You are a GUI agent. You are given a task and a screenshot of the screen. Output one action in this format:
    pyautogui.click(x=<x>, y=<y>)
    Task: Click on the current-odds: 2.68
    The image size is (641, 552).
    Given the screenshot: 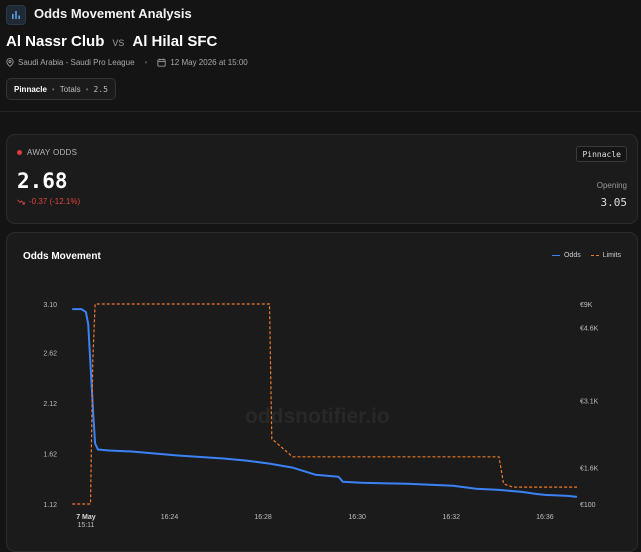 What is the action you would take?
    pyautogui.click(x=42, y=181)
    